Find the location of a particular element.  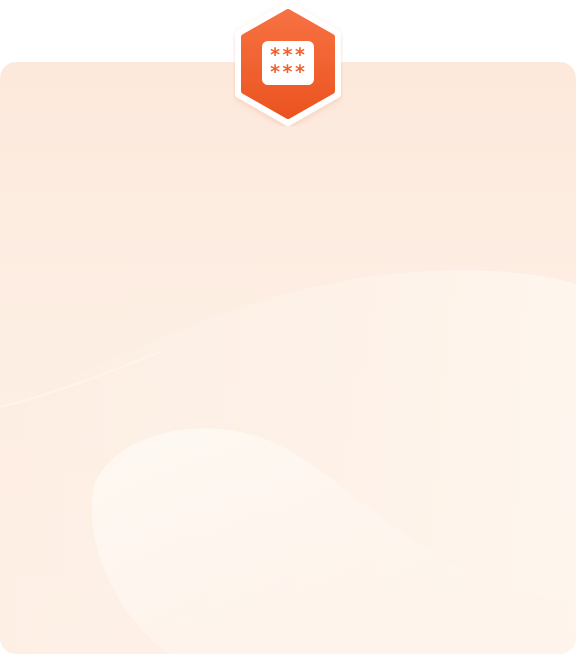

mask-line-2: *** is located at coordinates (288, 72).